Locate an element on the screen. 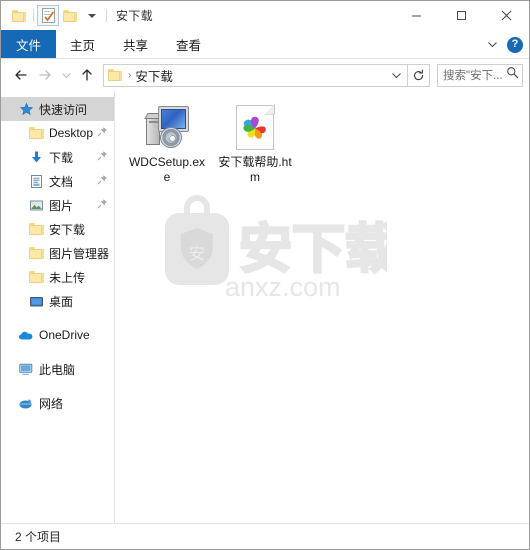  title-bar: 安下载 is located at coordinates (265, 15).